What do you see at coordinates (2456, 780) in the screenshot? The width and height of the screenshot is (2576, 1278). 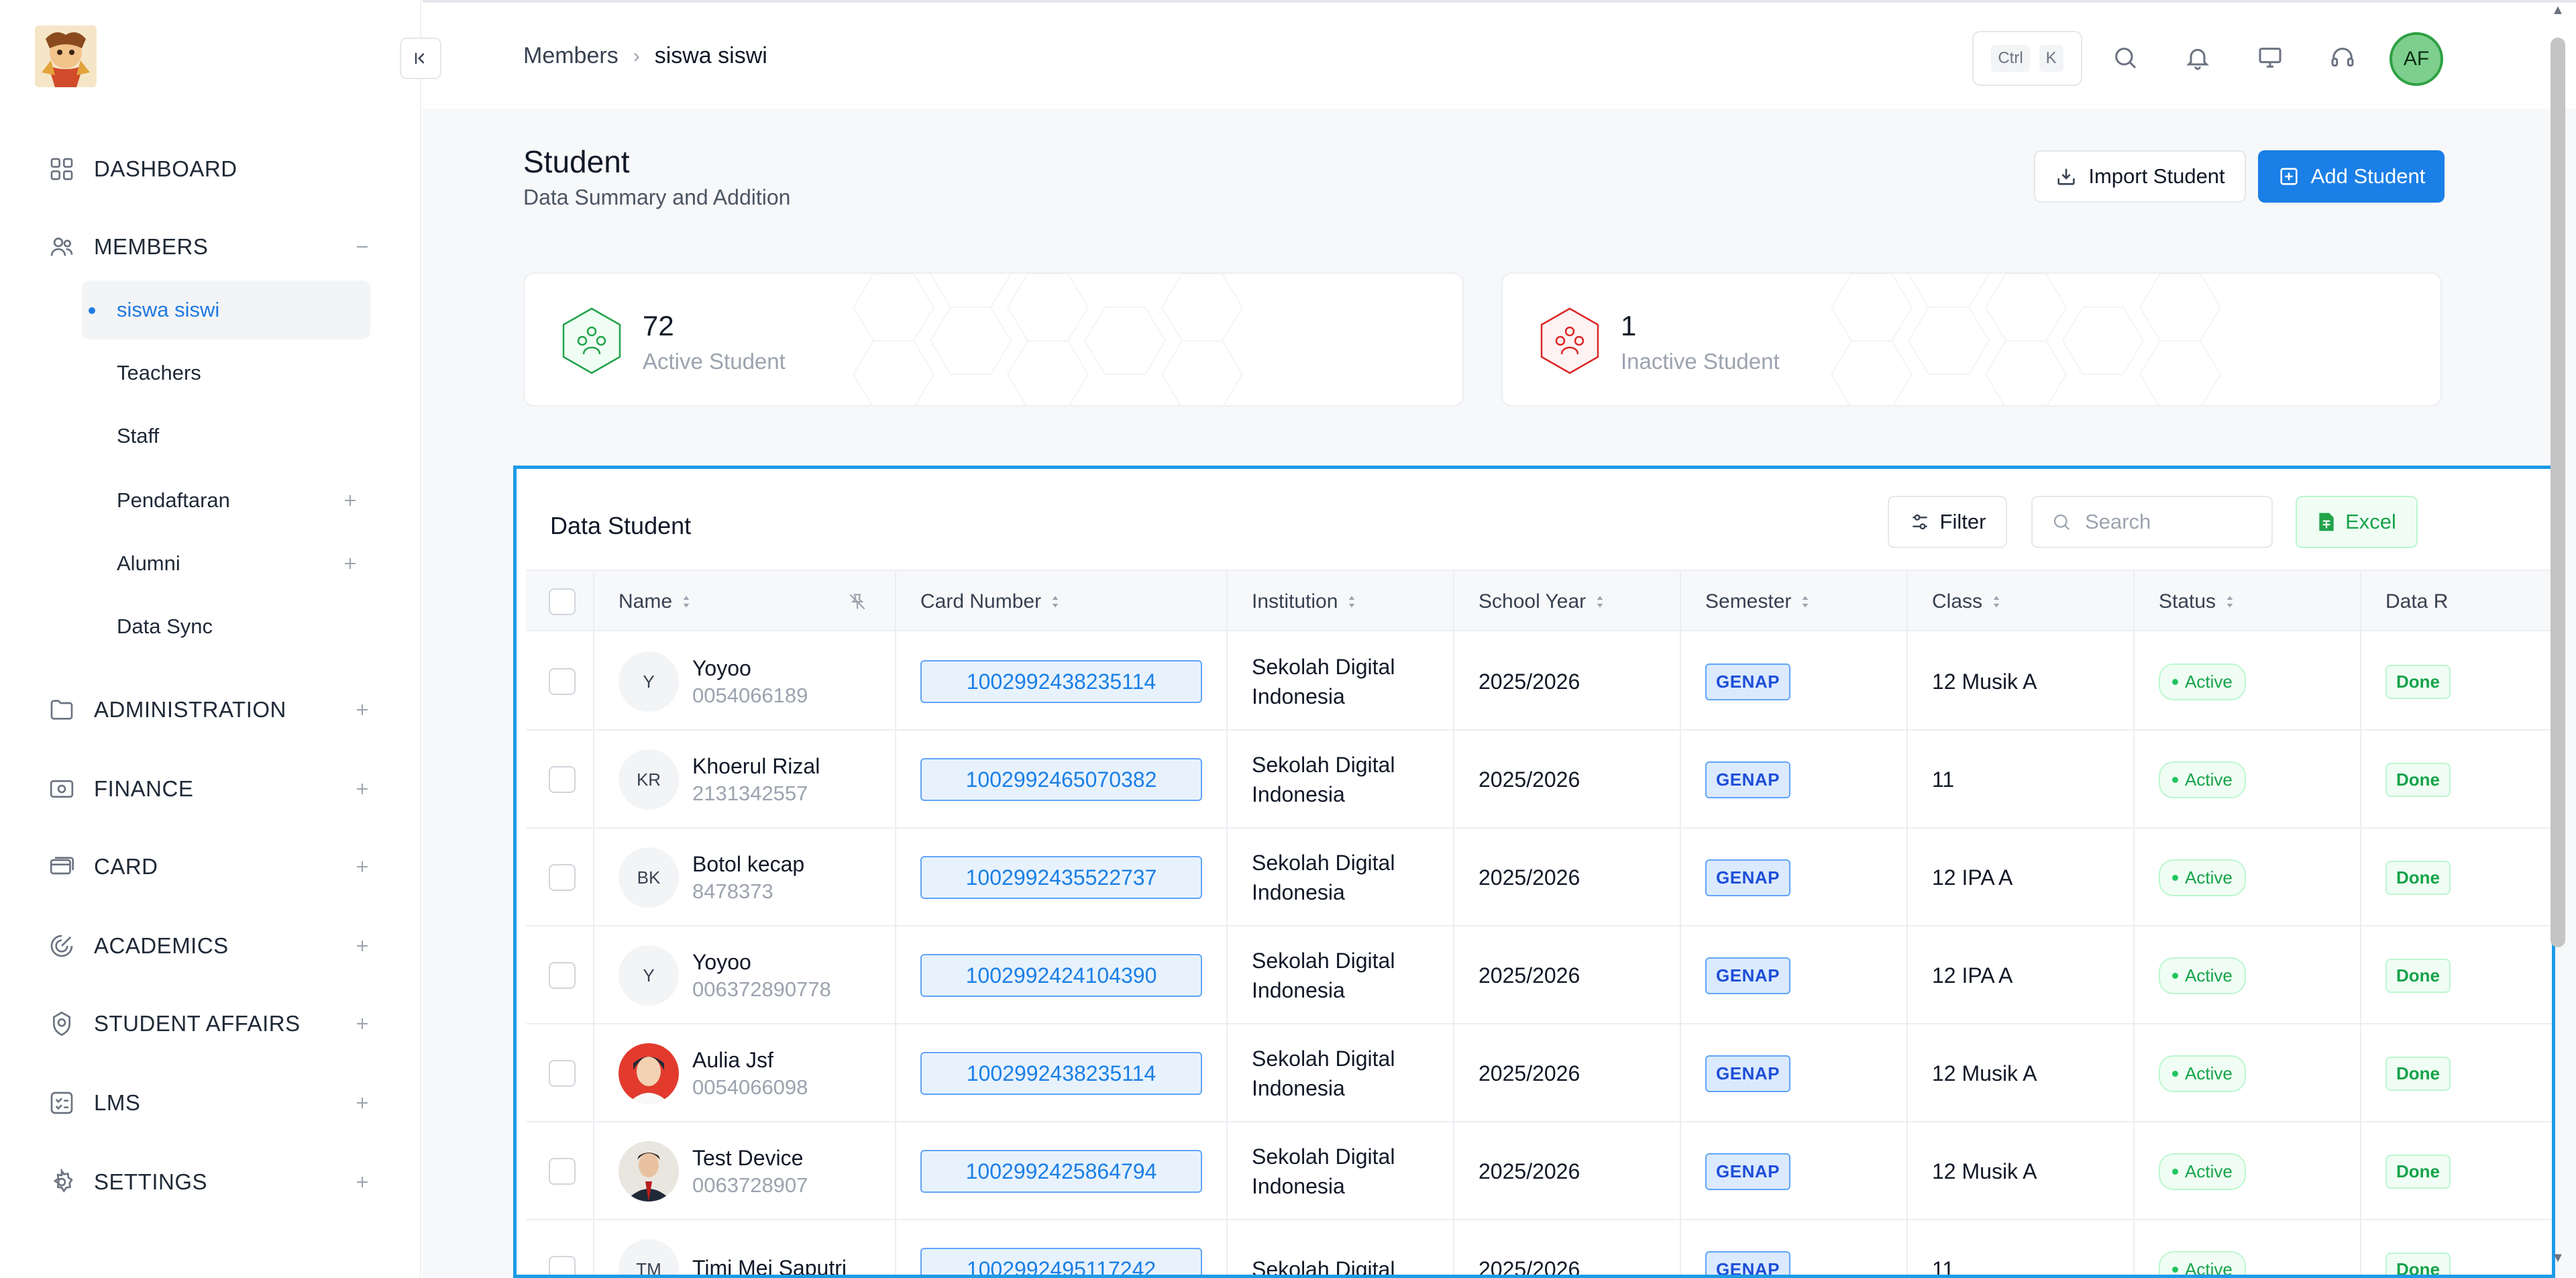 I see `data-cell: Done` at bounding box center [2456, 780].